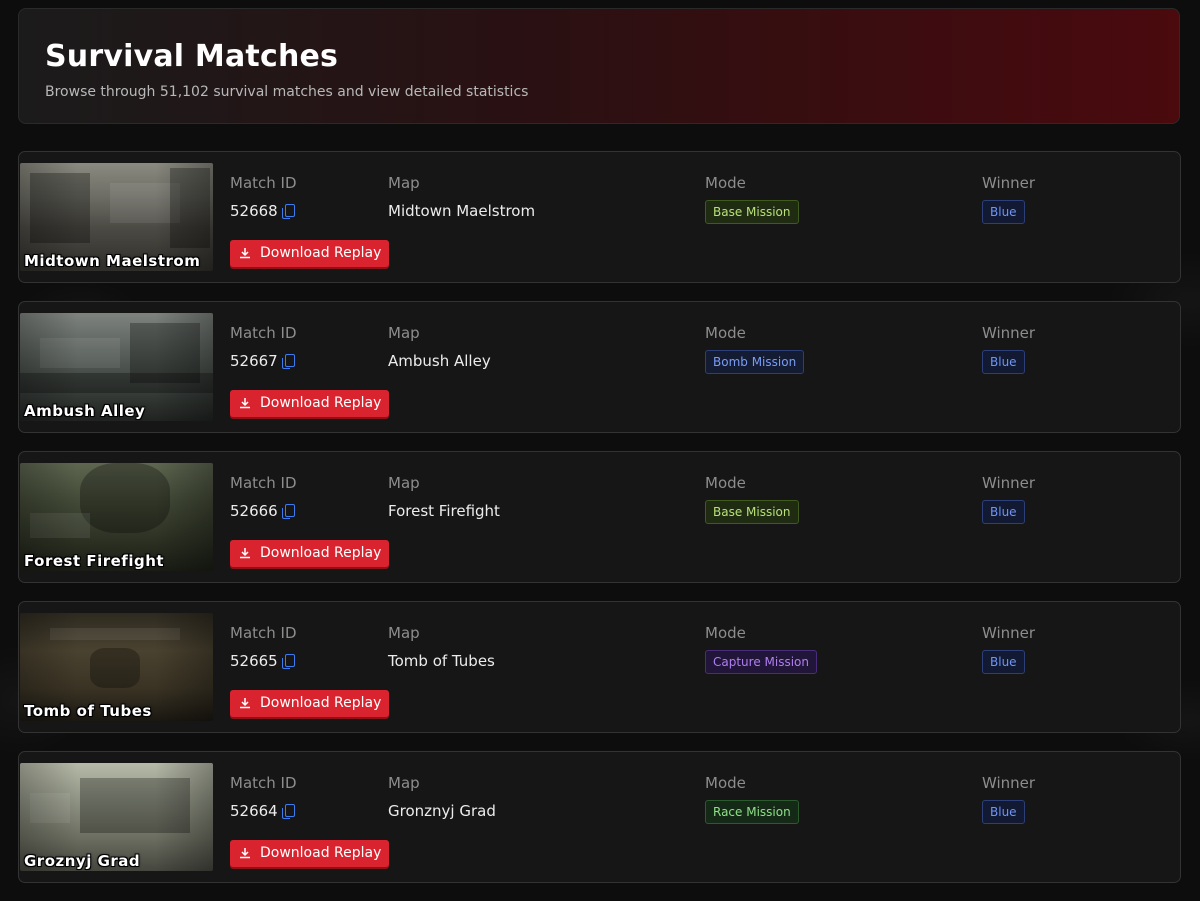 The height and width of the screenshot is (901, 1200). Describe the element at coordinates (441, 647) in the screenshot. I see `map-column: Map Tomb of Tubes` at that location.